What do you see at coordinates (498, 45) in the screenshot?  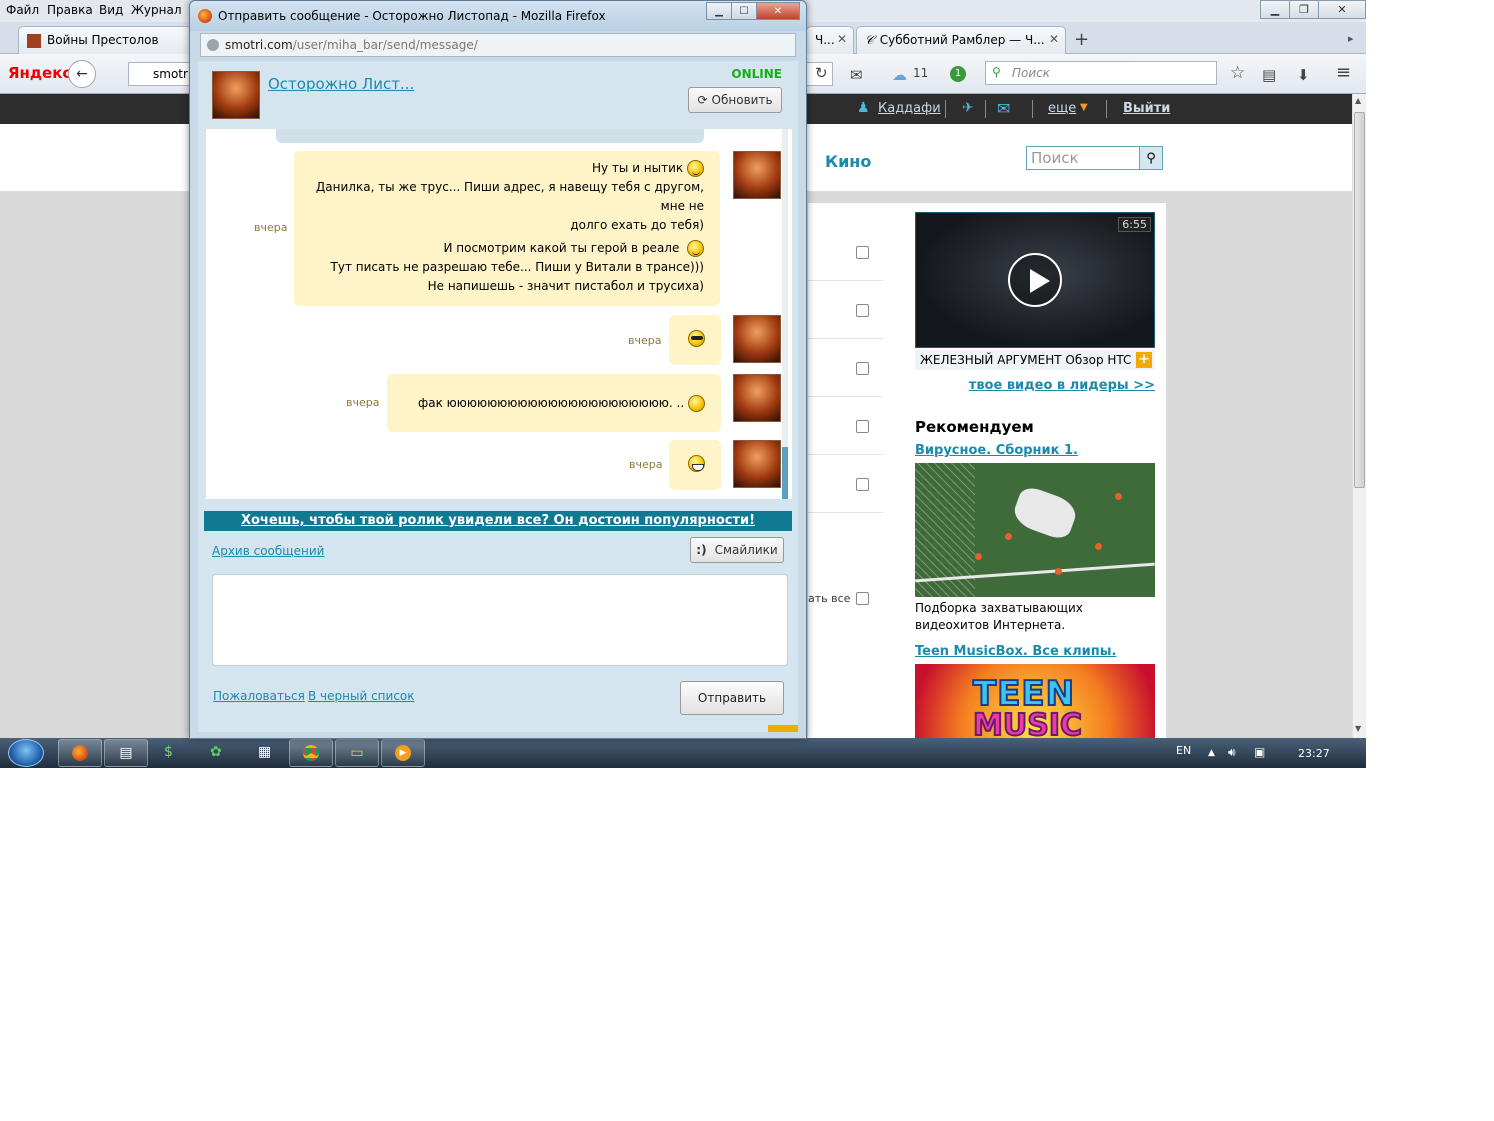 I see `popup-address-bar: smotri.com/user/miha_bar/send/message/` at bounding box center [498, 45].